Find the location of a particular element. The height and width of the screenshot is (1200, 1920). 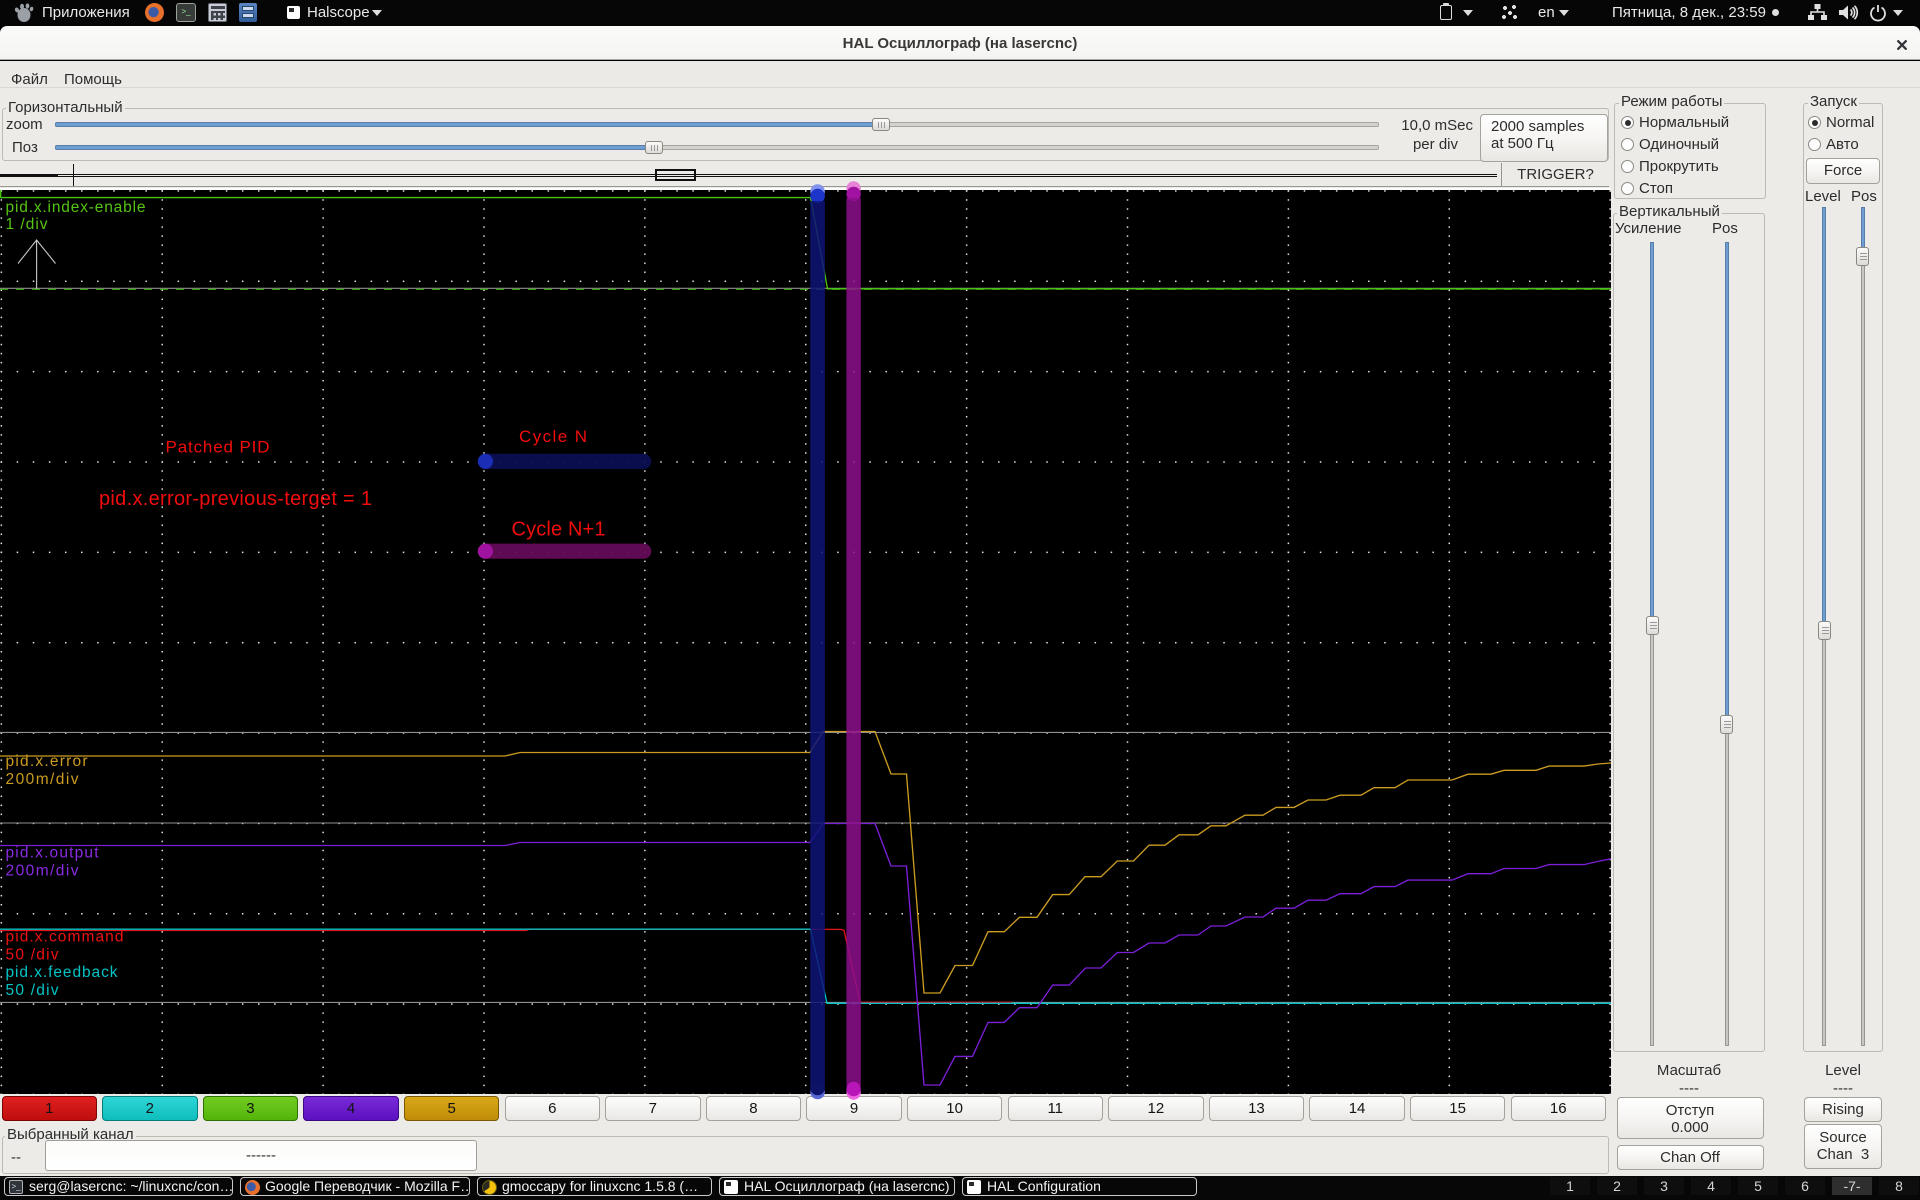

svg-text: pid.x.feedback is located at coordinates (62, 972).